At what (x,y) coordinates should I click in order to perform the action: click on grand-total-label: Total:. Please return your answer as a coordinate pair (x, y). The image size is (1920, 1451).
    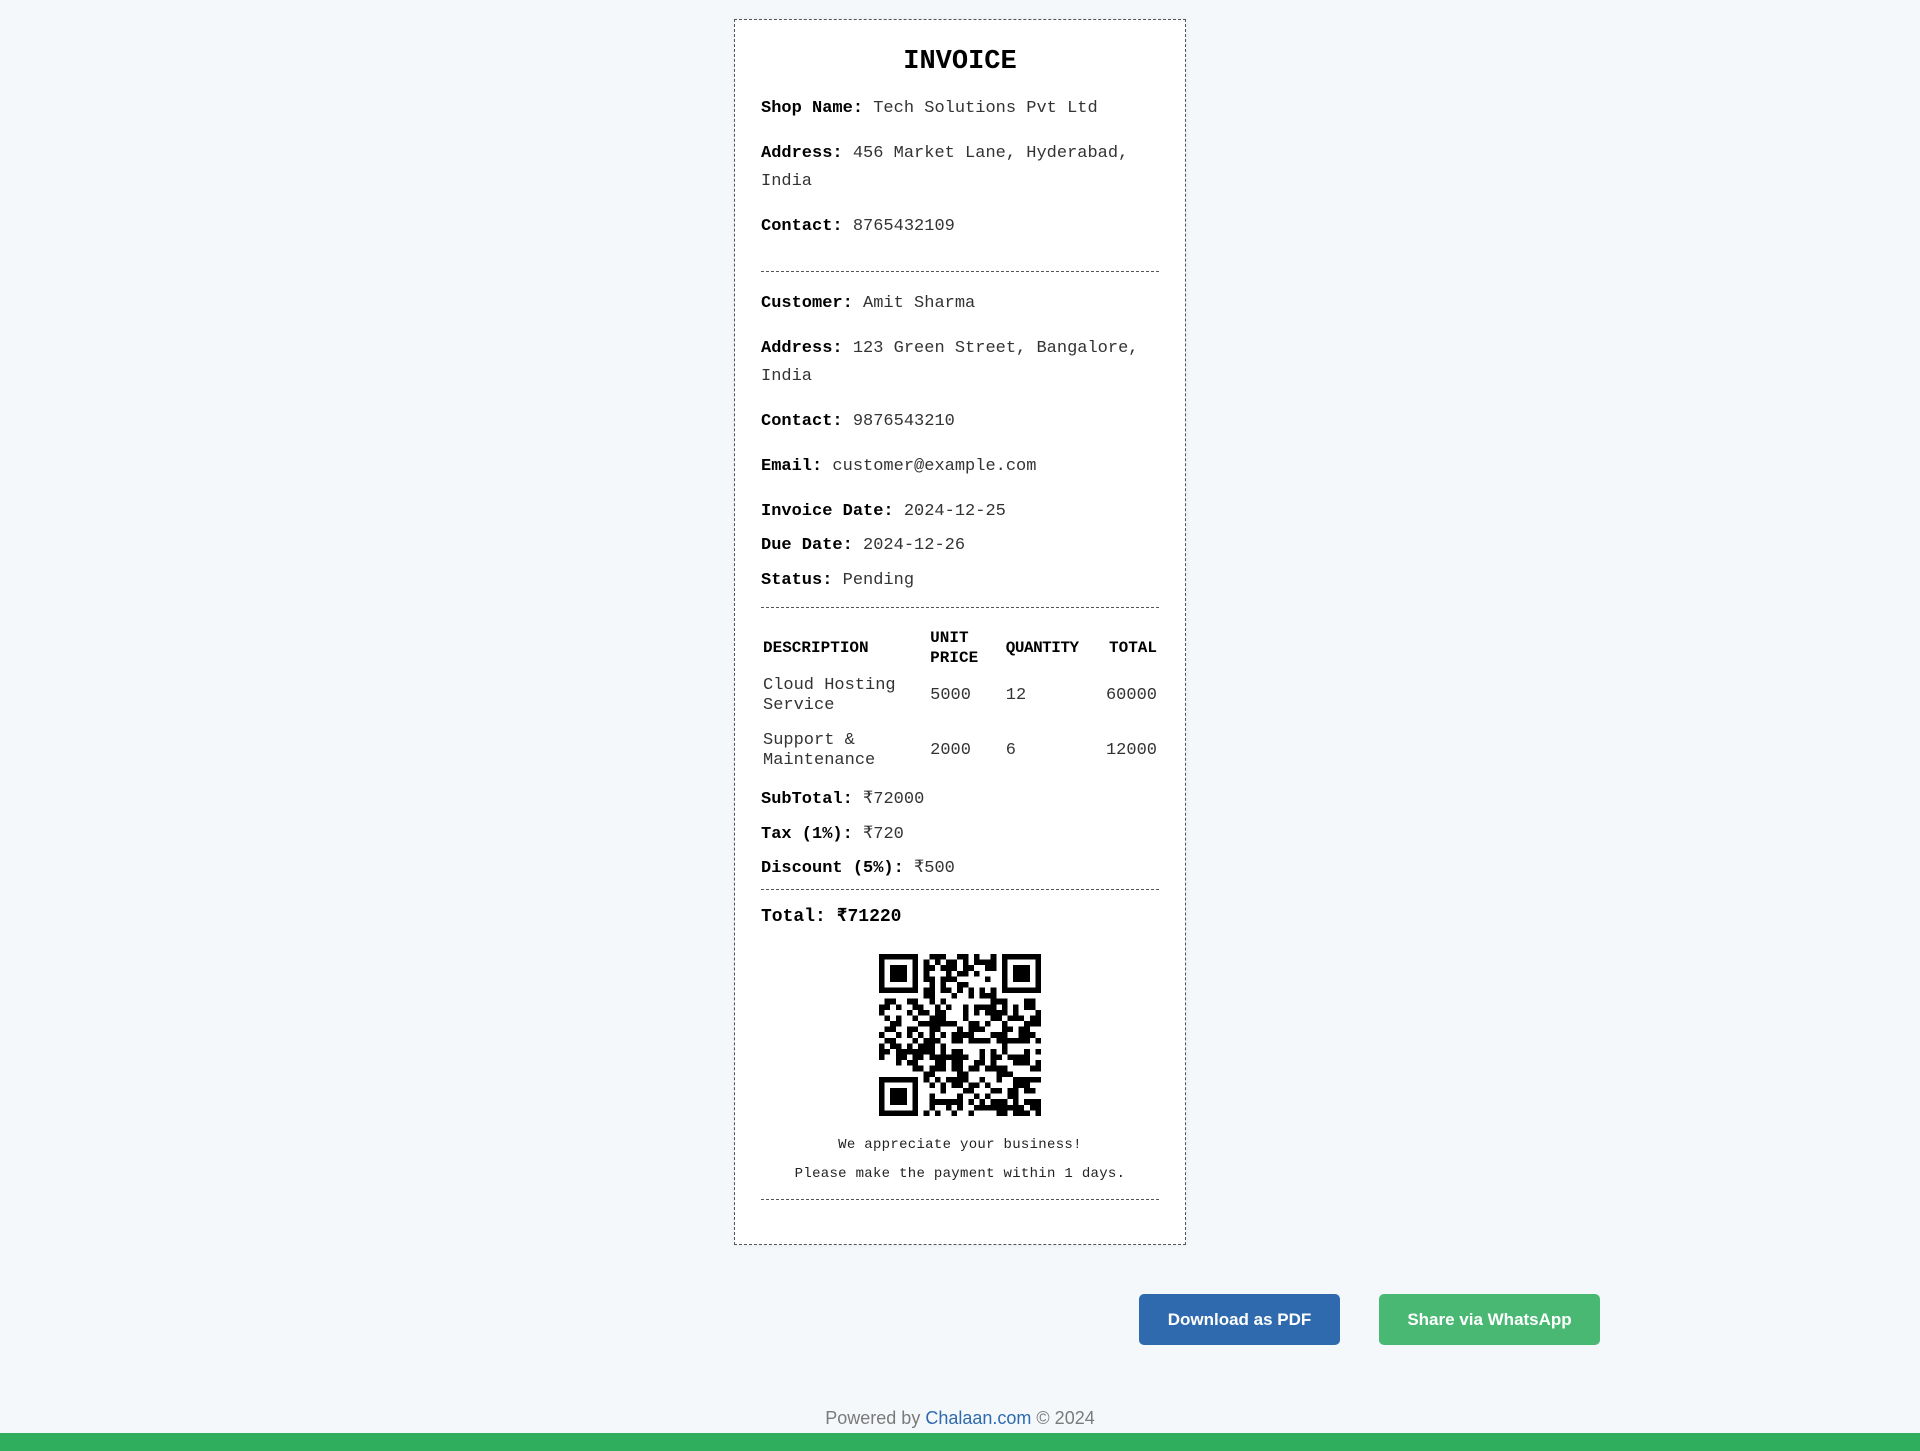
    Looking at the image, I should click on (793, 917).